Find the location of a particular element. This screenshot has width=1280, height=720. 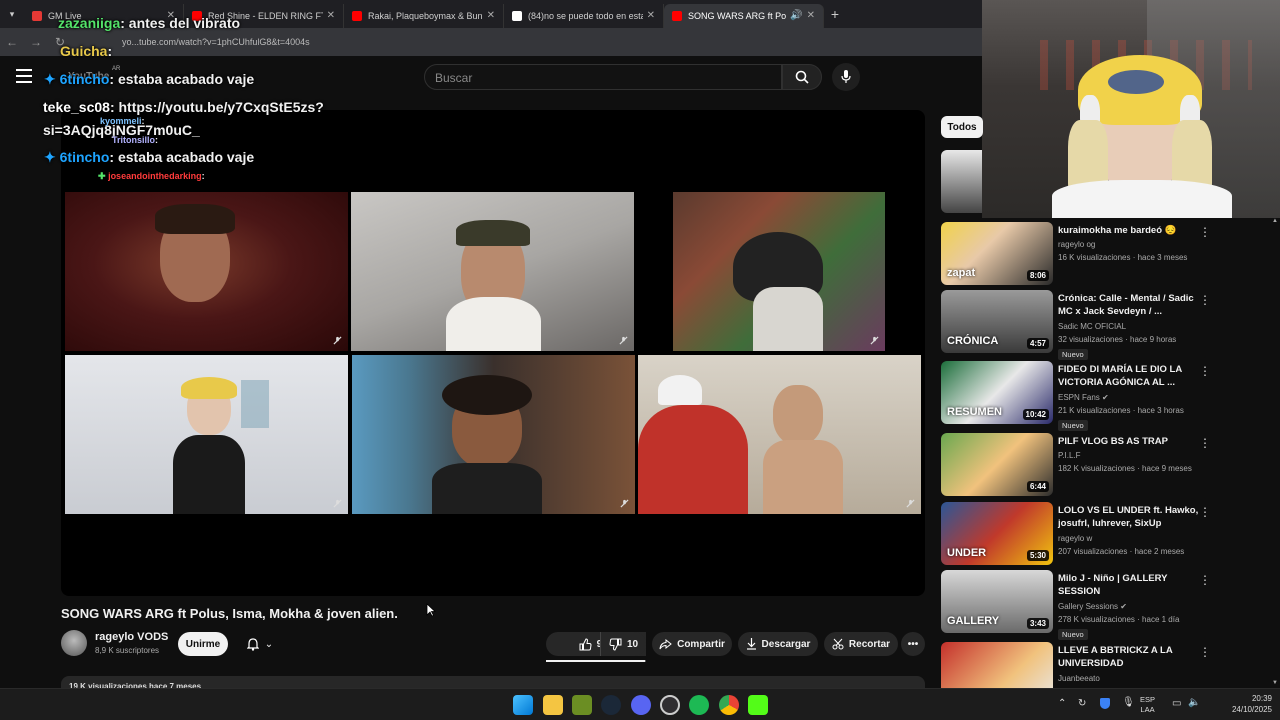

join-button: Unirme is located at coordinates (203, 644).